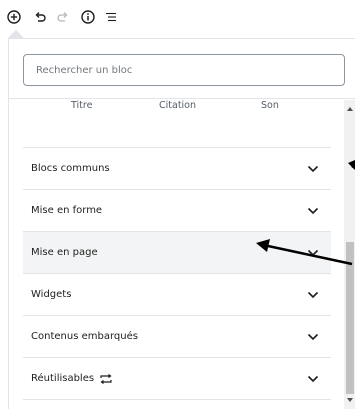 This screenshot has width=355, height=409. Describe the element at coordinates (64, 252) in the screenshot. I see `panel-title: Mise en page` at that location.